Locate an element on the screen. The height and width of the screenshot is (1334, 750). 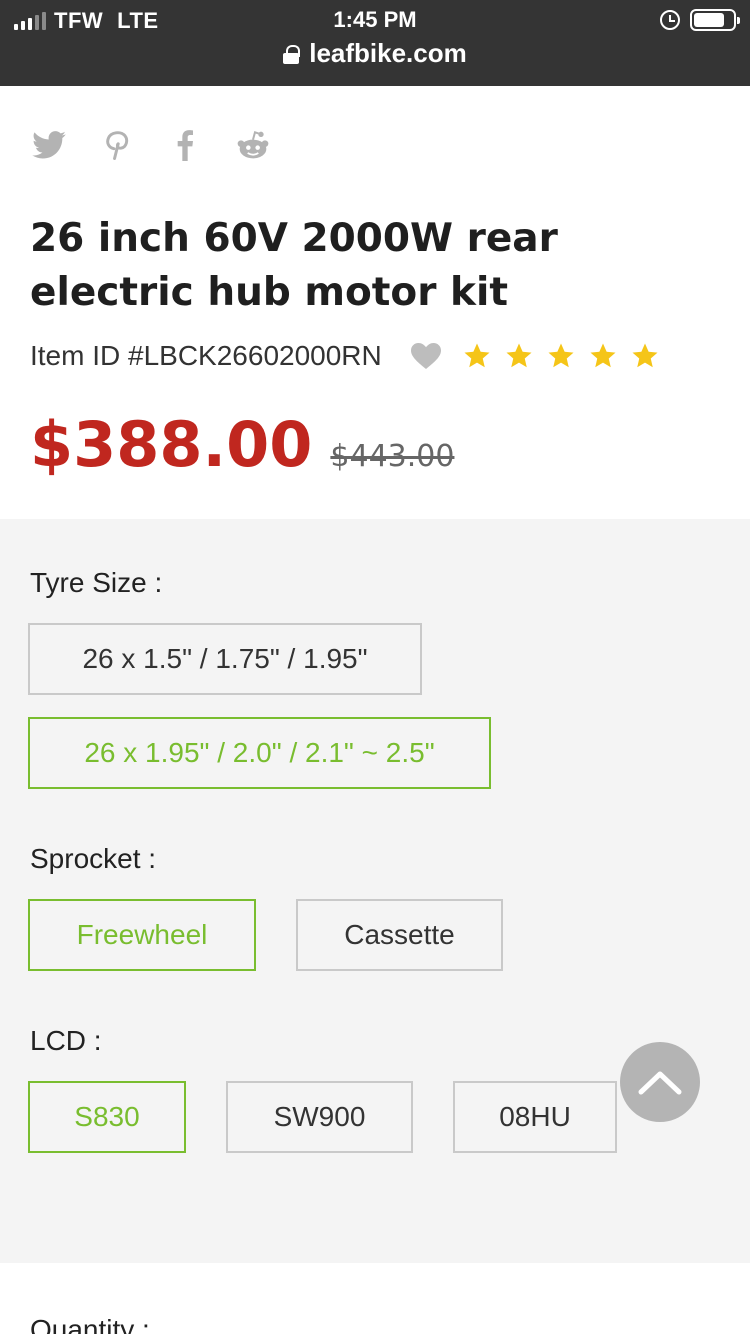
item-meta-row: Item ID #LBCK26602000RN is located at coordinates (345, 356).